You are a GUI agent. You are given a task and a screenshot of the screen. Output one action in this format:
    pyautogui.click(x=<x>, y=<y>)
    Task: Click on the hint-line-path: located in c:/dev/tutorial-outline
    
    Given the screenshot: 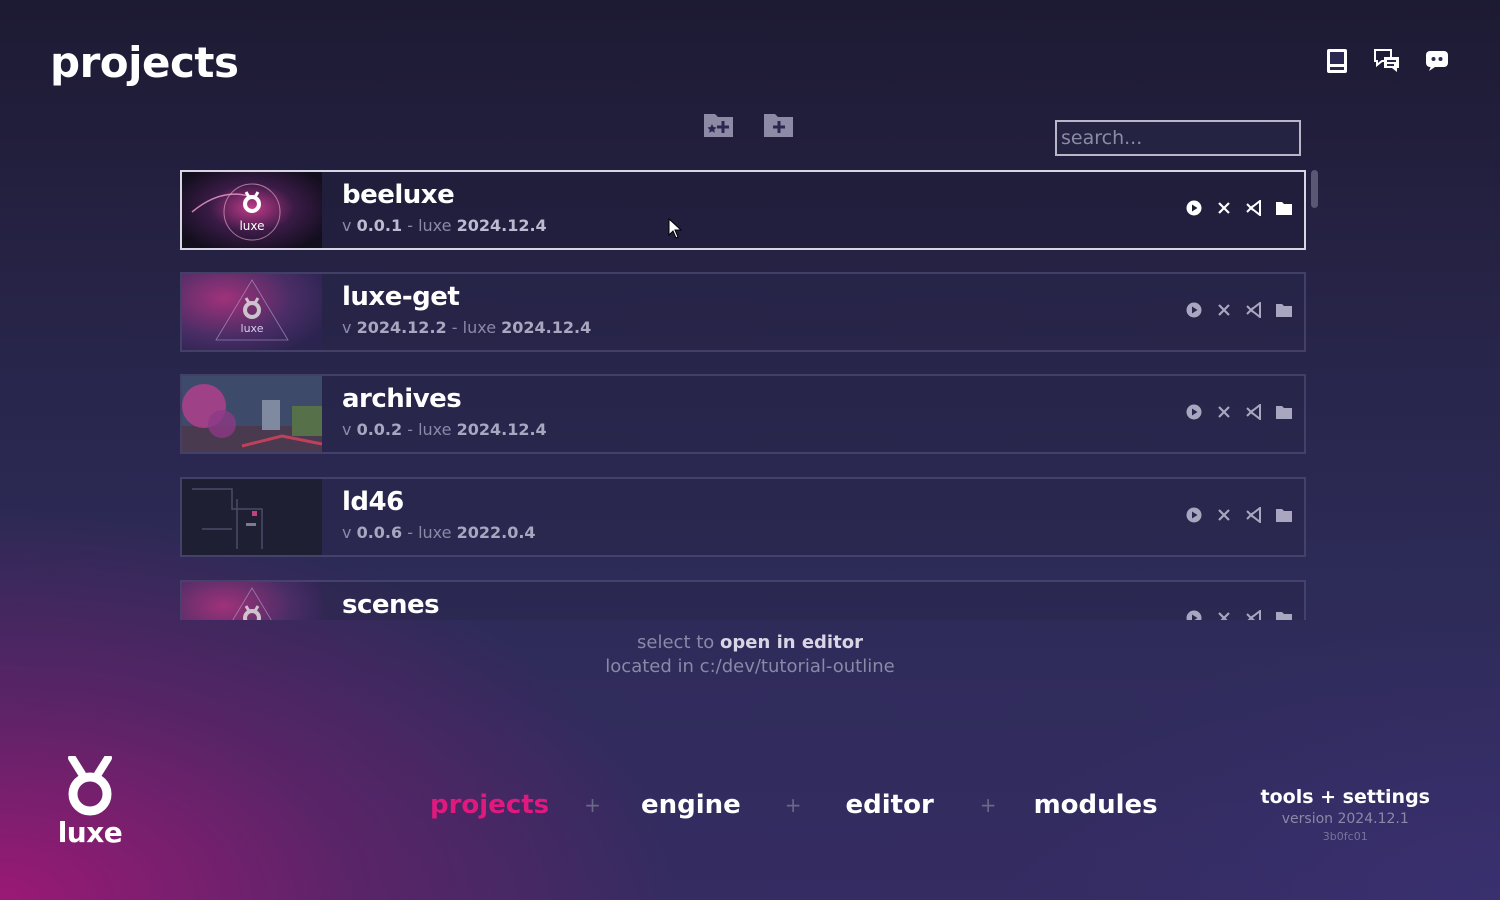 What is the action you would take?
    pyautogui.click(x=750, y=666)
    